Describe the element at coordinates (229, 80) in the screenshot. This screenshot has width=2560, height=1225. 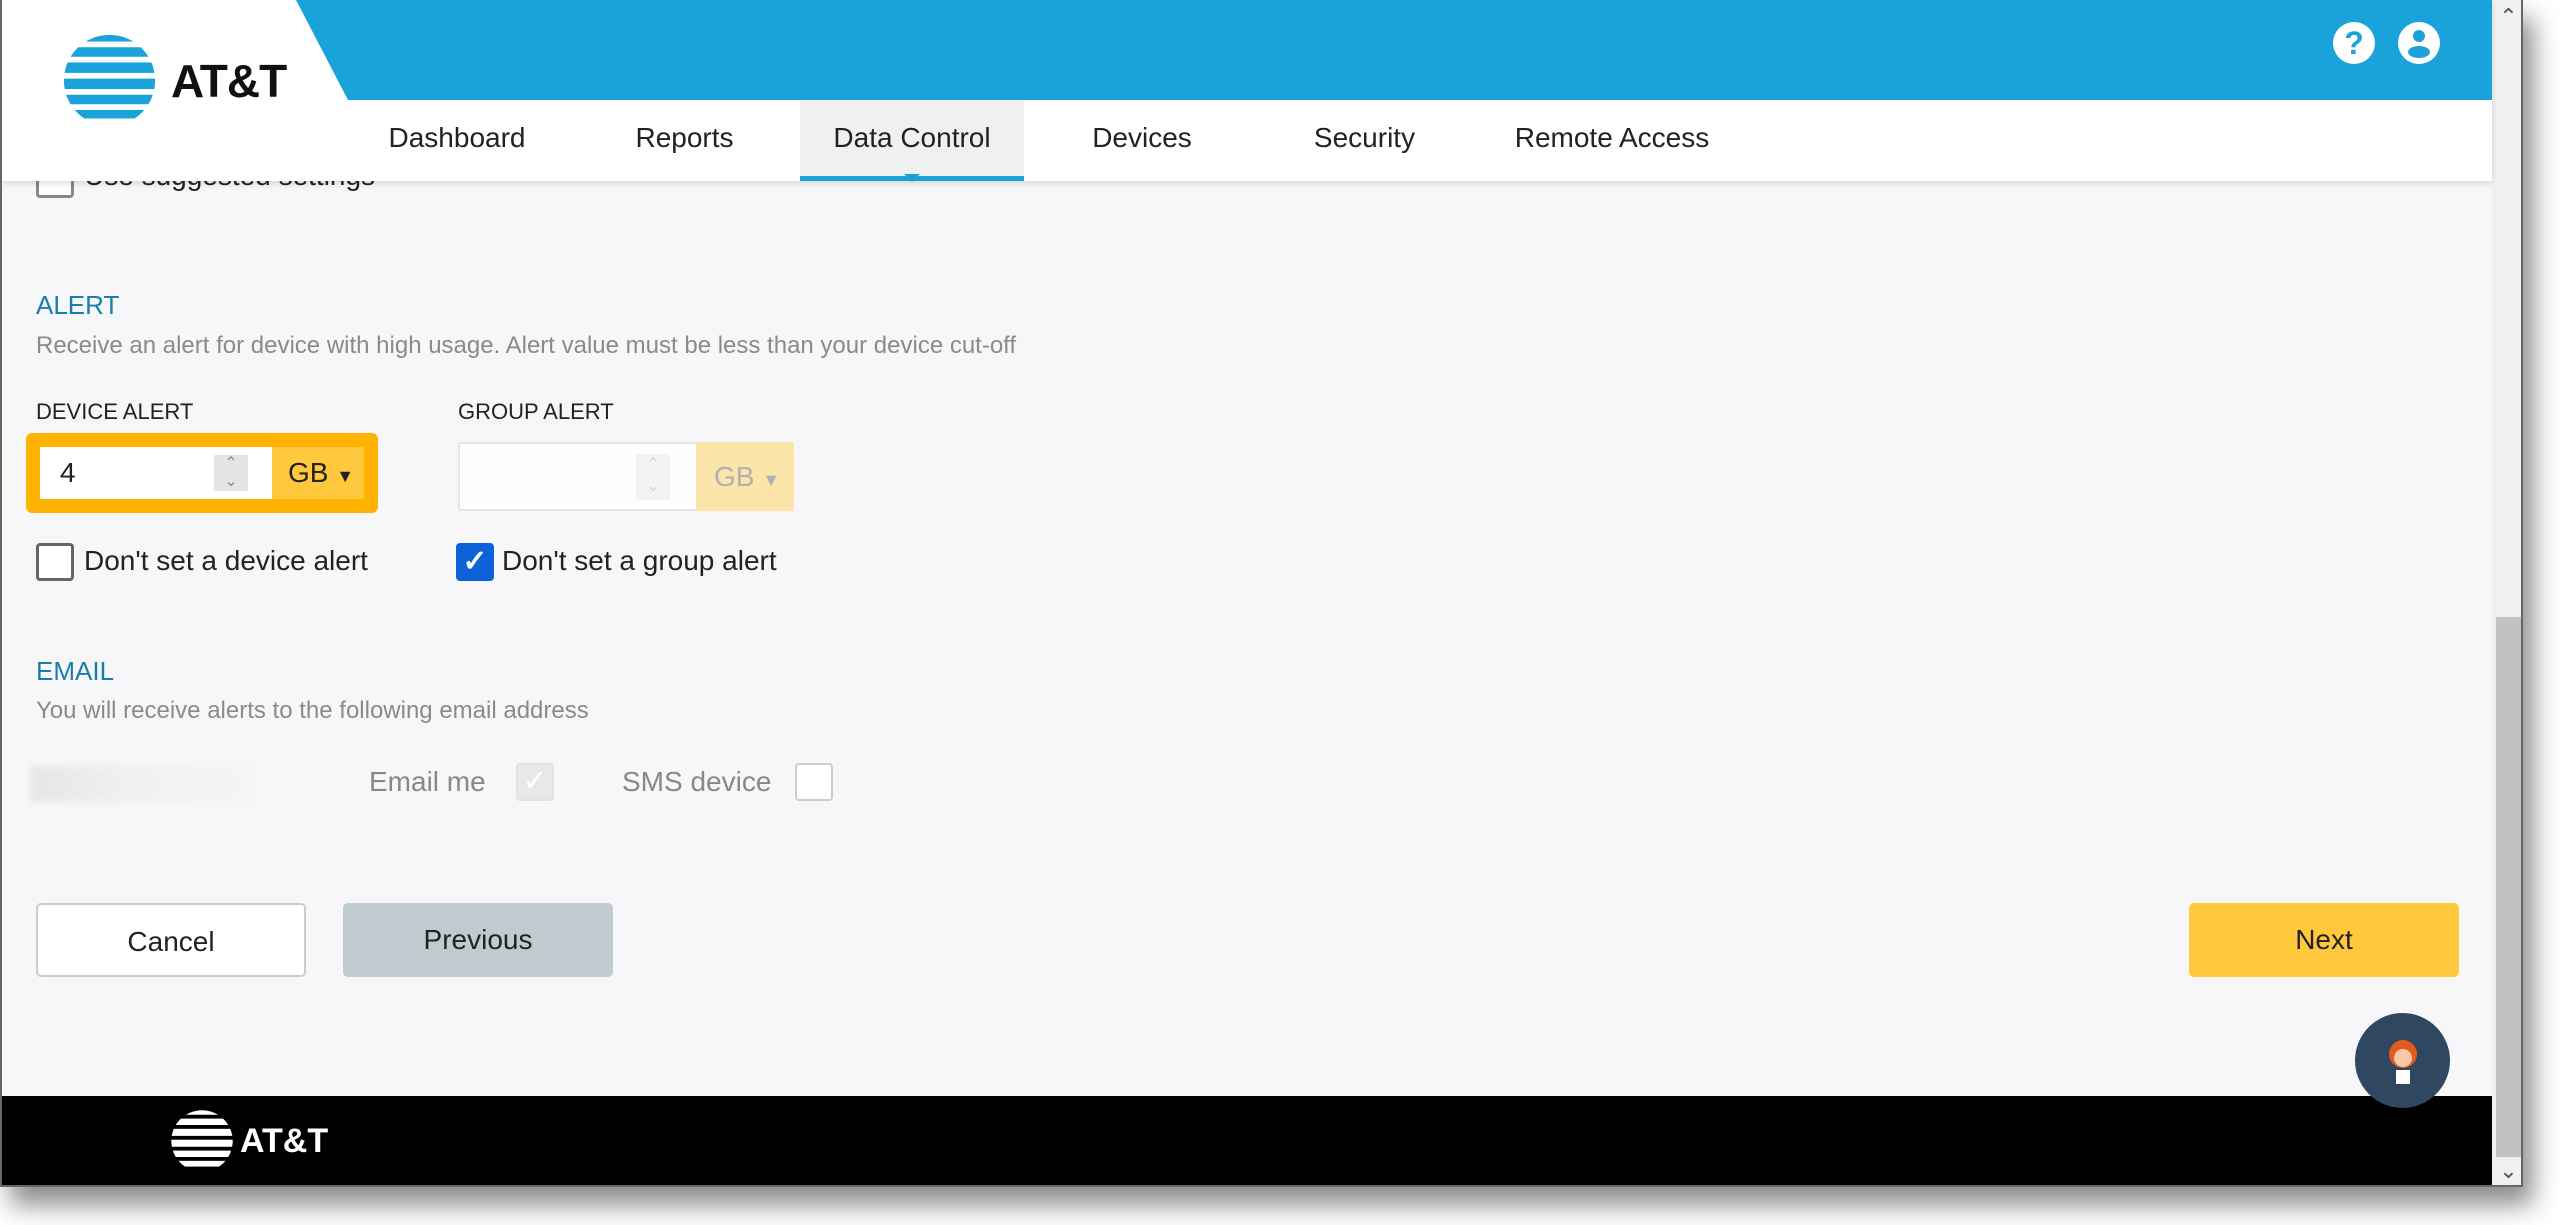
I see `logo-text: AT&T` at that location.